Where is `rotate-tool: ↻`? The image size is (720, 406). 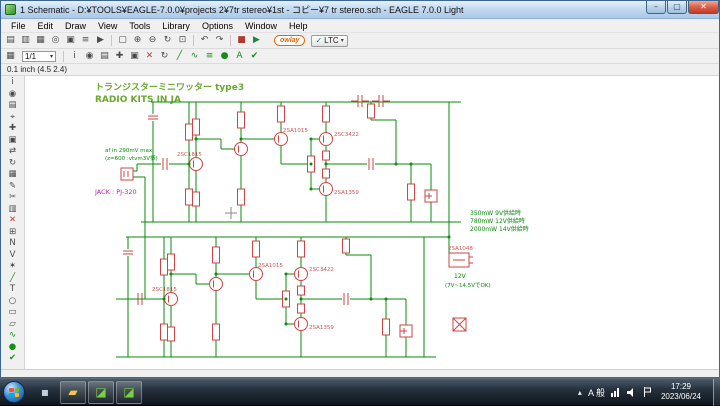 rotate-tool: ↻ is located at coordinates (13, 164).